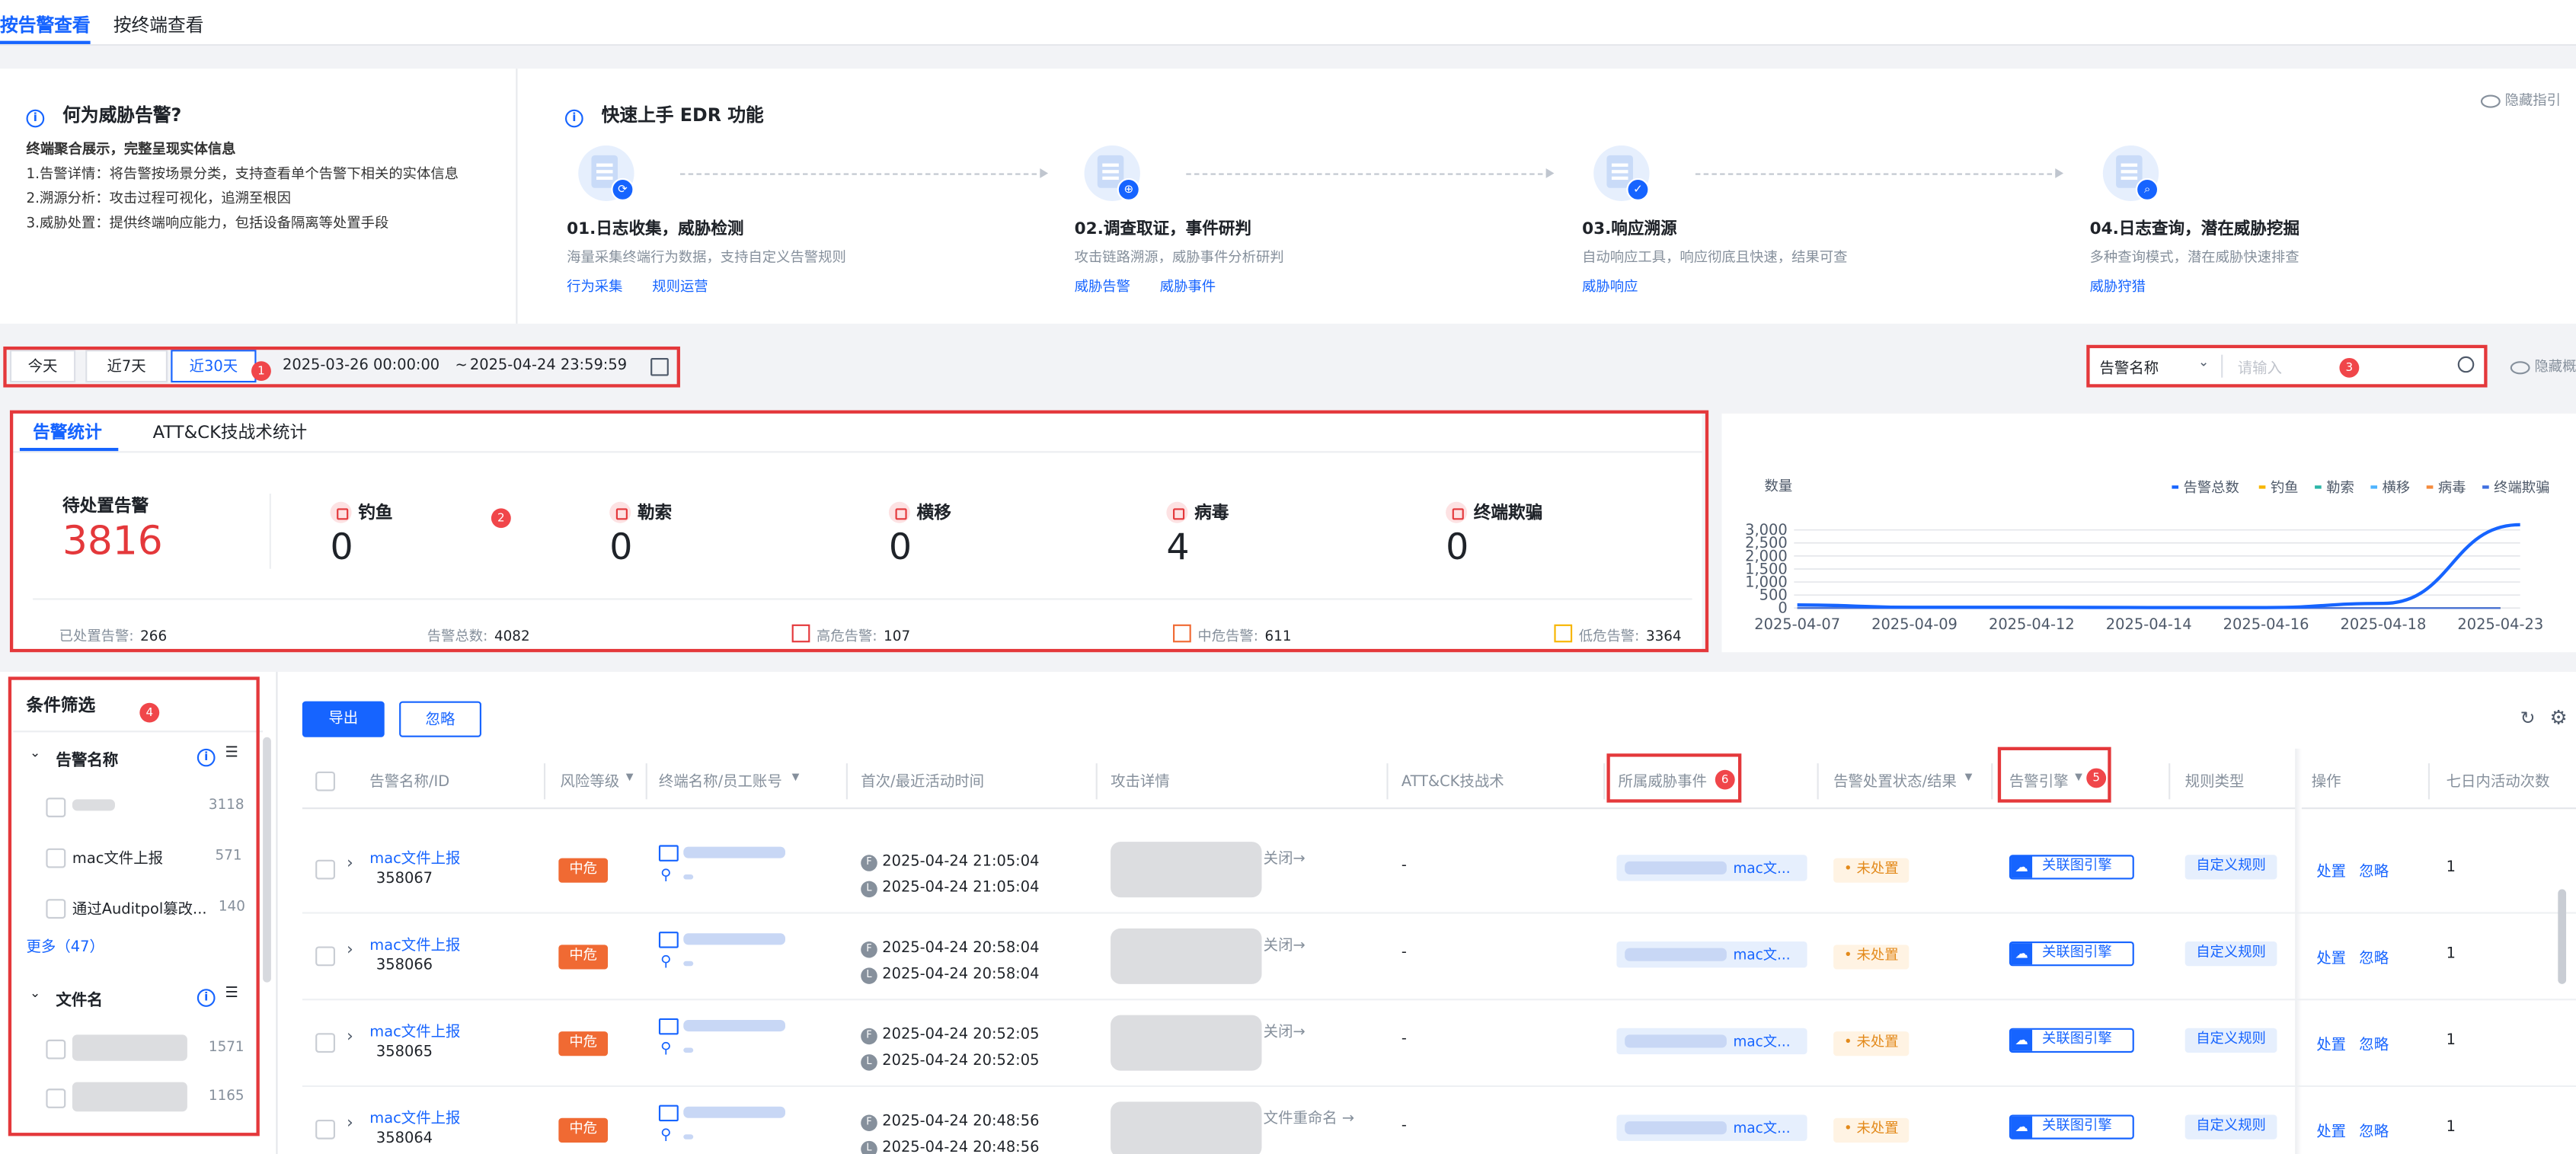 The width and height of the screenshot is (2576, 1154). I want to click on step-title: 02.调查取证，事件研判, so click(1163, 230).